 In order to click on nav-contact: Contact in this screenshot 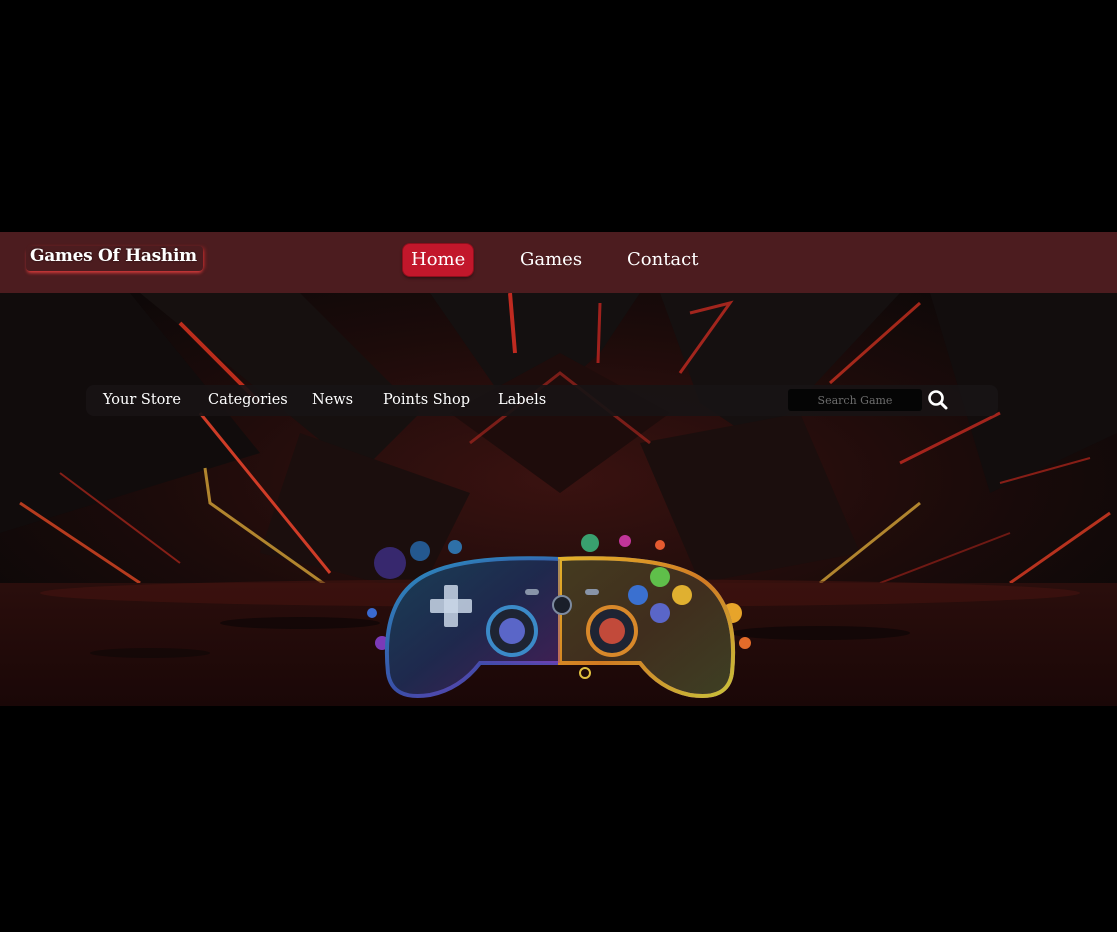, I will do `click(662, 260)`.